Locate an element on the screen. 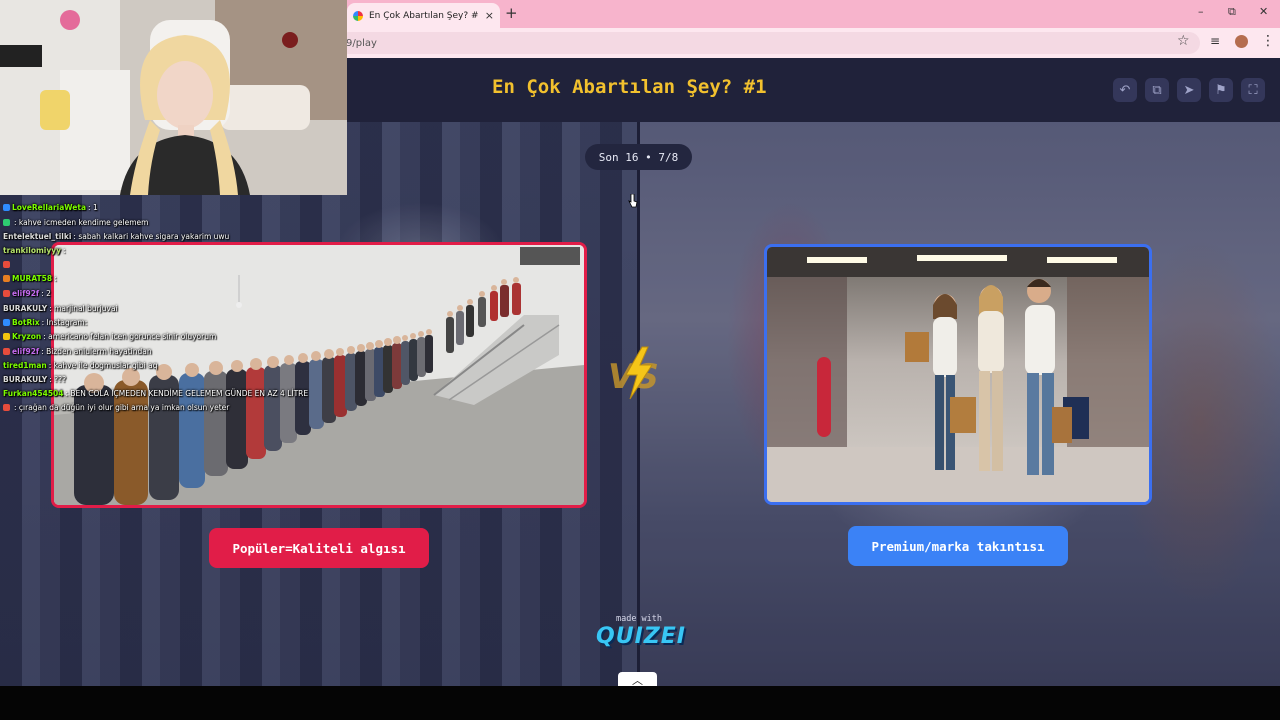 The height and width of the screenshot is (720, 1280). media-controls-icon: ≡ is located at coordinates (1215, 41).